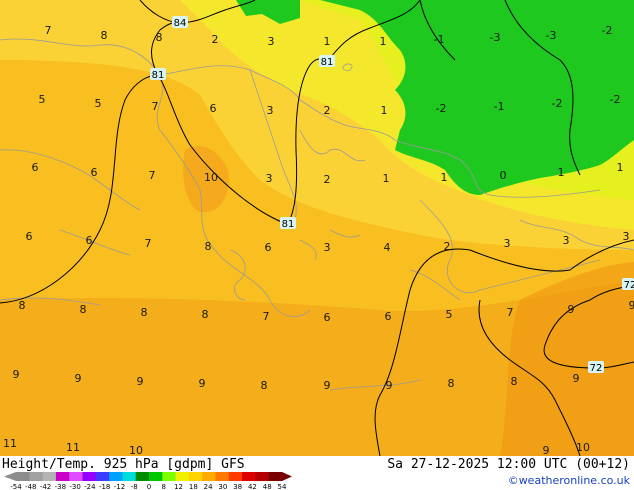  I want to click on contour-label: 81, so click(288, 223).